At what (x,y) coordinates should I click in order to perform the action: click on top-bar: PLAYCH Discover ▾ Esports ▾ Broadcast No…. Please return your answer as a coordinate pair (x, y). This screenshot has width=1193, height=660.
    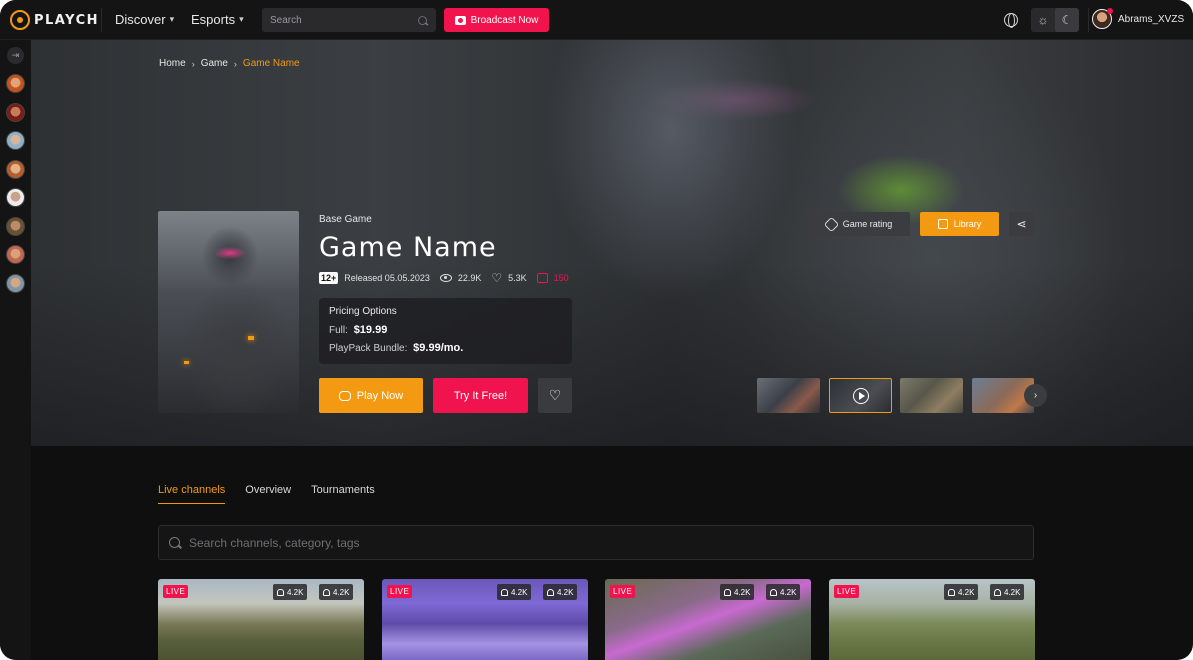
    Looking at the image, I should click on (596, 20).